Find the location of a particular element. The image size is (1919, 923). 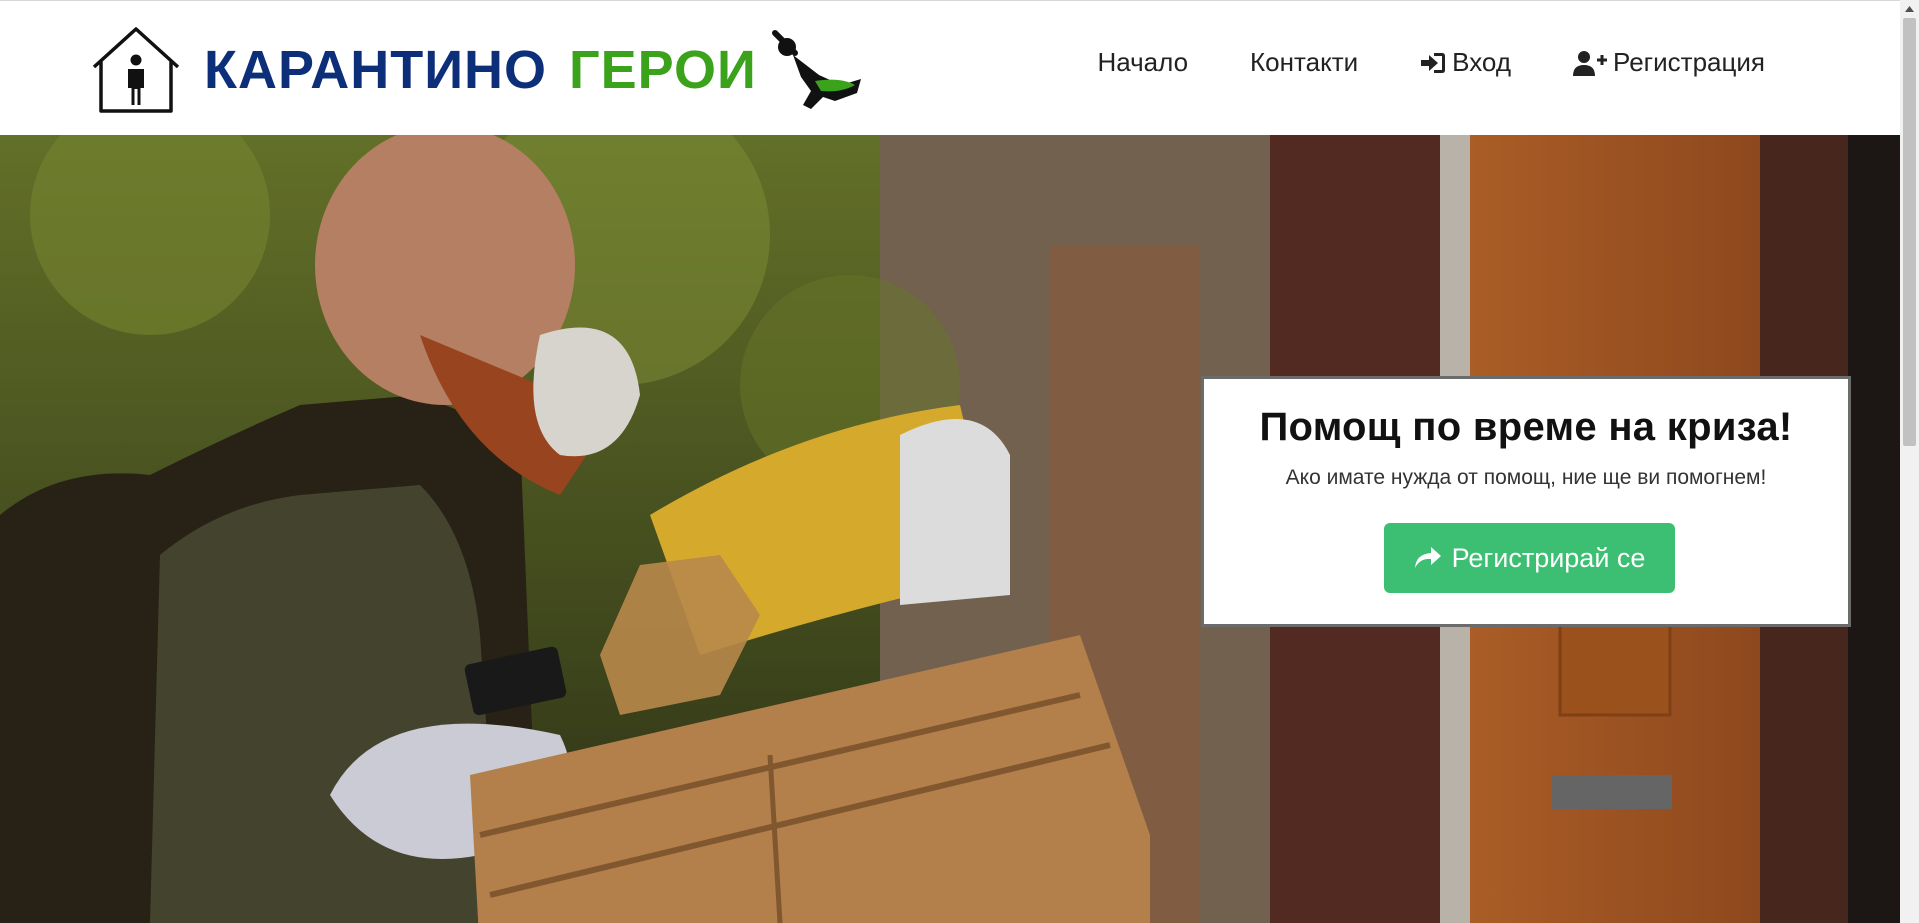

flying-hero-icon is located at coordinates (816, 69).